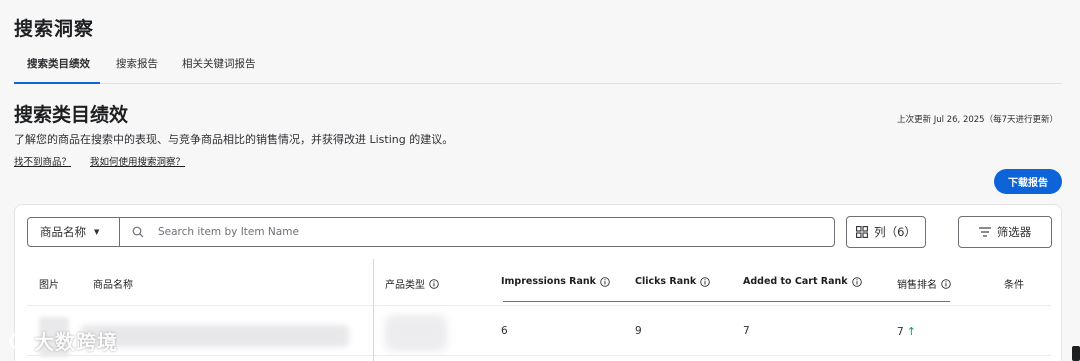 The height and width of the screenshot is (361, 1080). I want to click on tab-search-report: 搜索报告, so click(137, 70).